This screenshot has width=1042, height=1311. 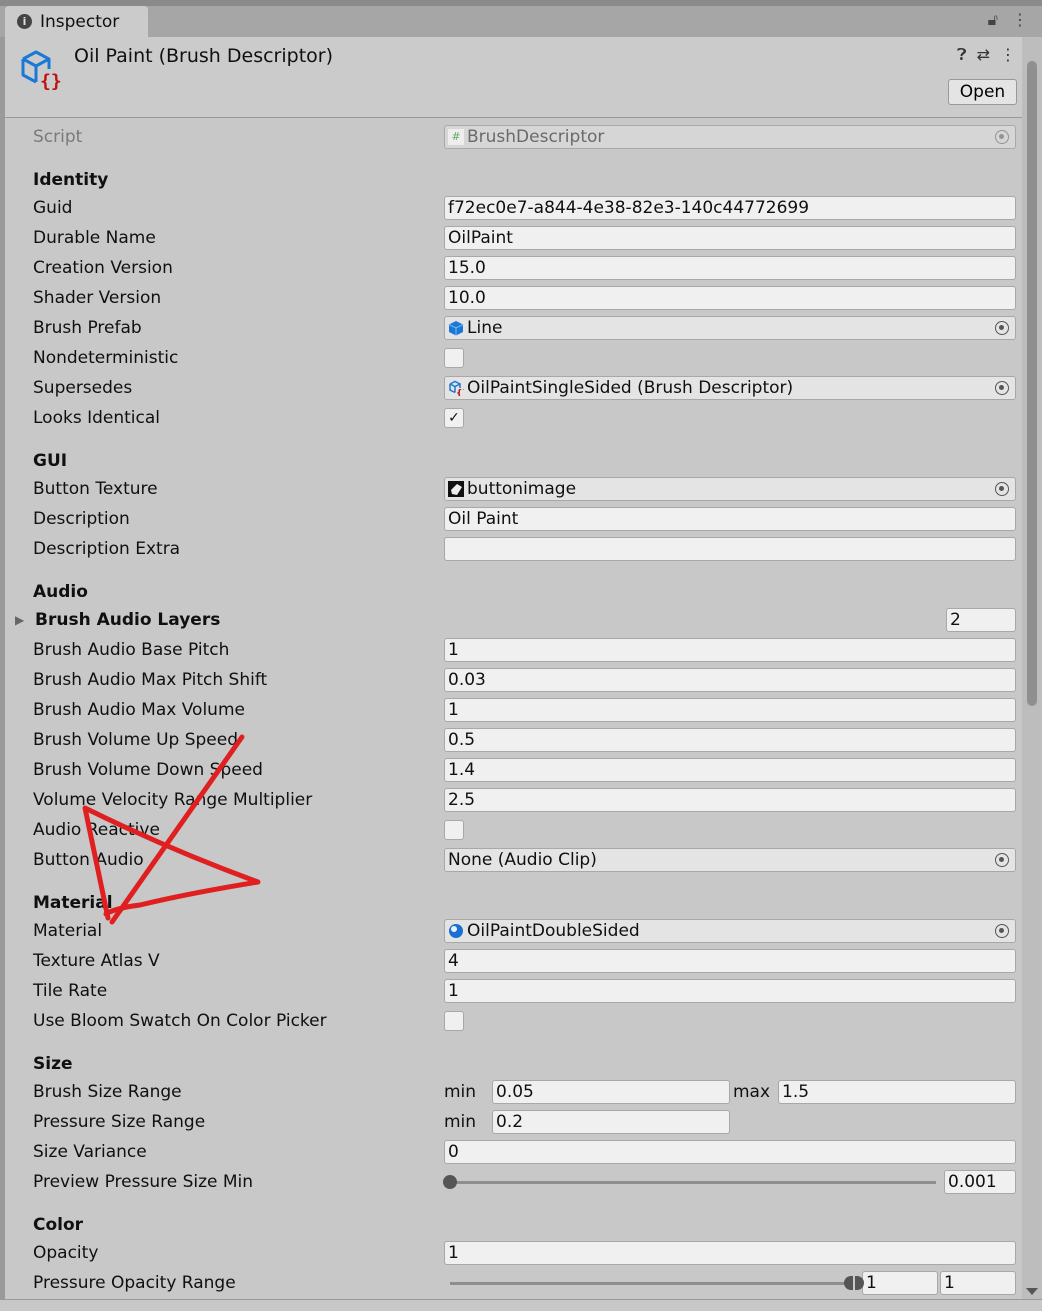 I want to click on brush-prefab-object-field: Line, so click(x=730, y=328).